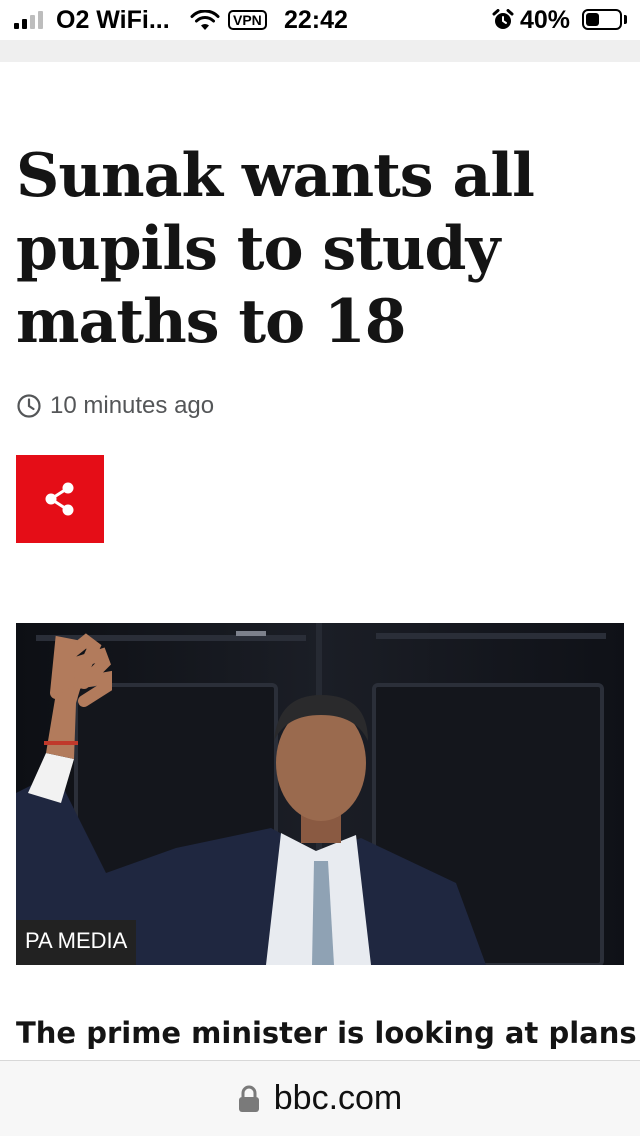 Image resolution: width=640 pixels, height=1136 pixels. Describe the element at coordinates (338, 1098) in the screenshot. I see `url-text: bbc.com` at that location.